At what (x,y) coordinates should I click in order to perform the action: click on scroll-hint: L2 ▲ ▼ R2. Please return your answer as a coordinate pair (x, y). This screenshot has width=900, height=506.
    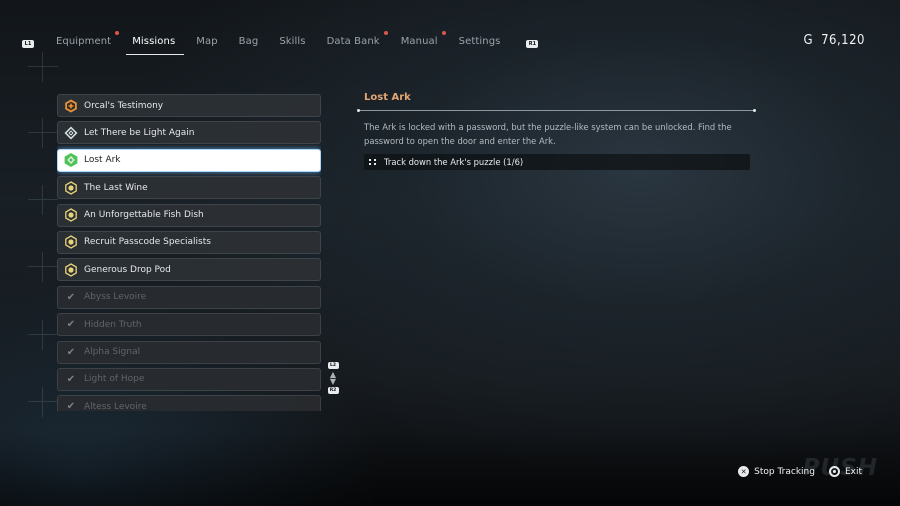
    Looking at the image, I should click on (333, 378).